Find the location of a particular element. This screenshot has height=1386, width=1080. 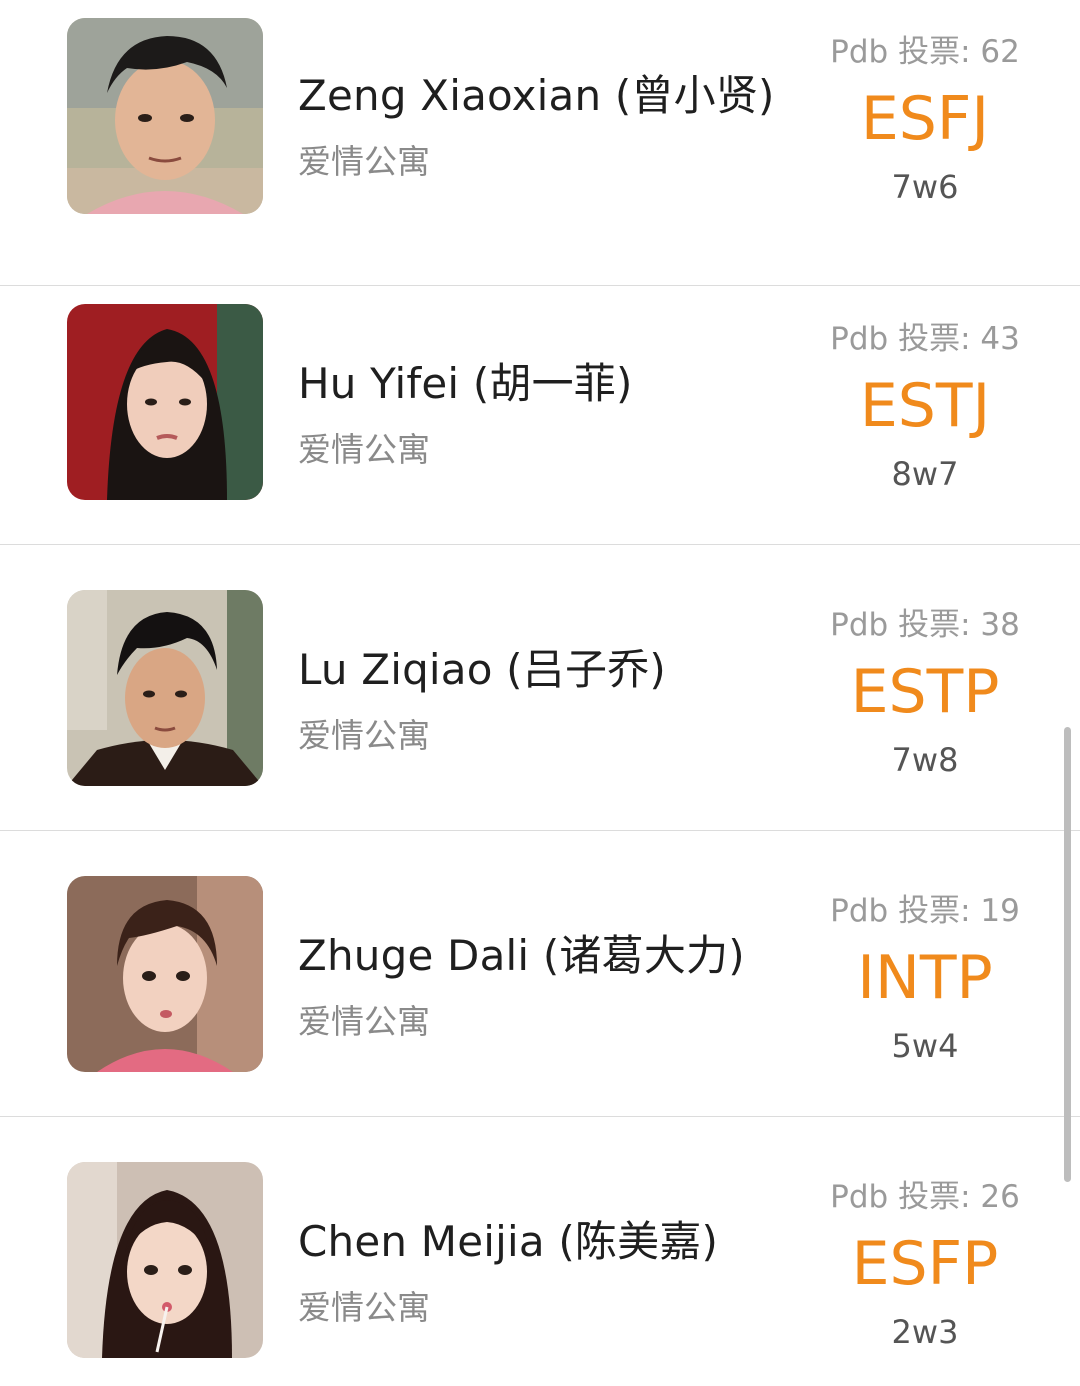

mbti-type: ESTP is located at coordinates (925, 692).